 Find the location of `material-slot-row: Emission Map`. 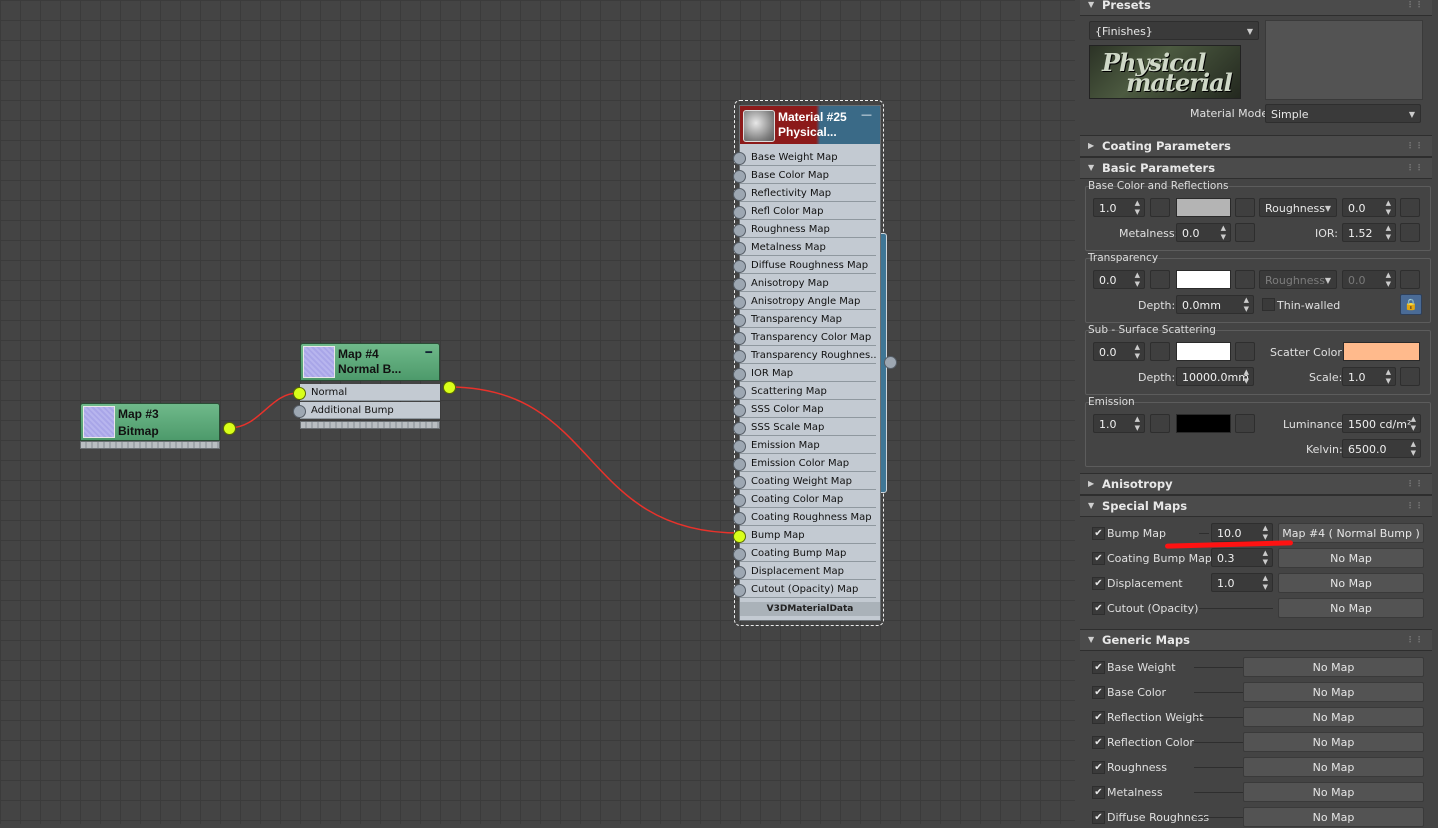

material-slot-row: Emission Map is located at coordinates (808, 445).